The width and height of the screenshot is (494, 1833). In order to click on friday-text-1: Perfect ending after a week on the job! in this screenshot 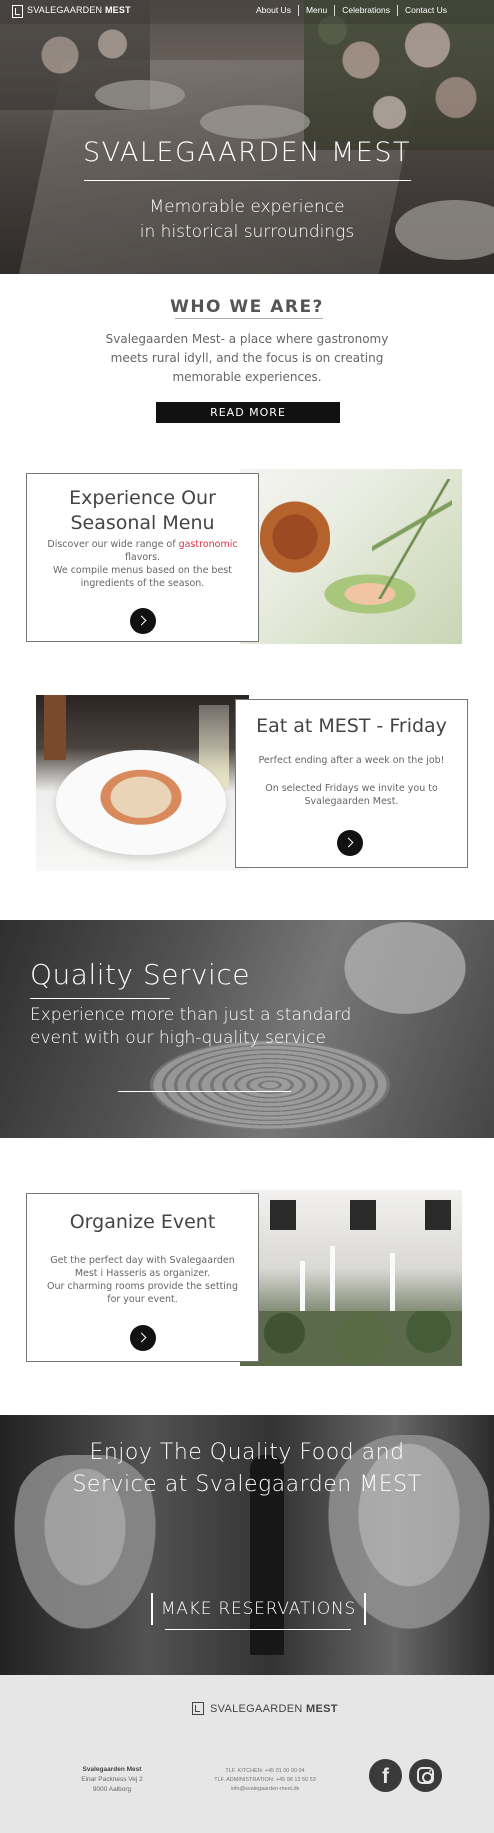, I will do `click(351, 760)`.